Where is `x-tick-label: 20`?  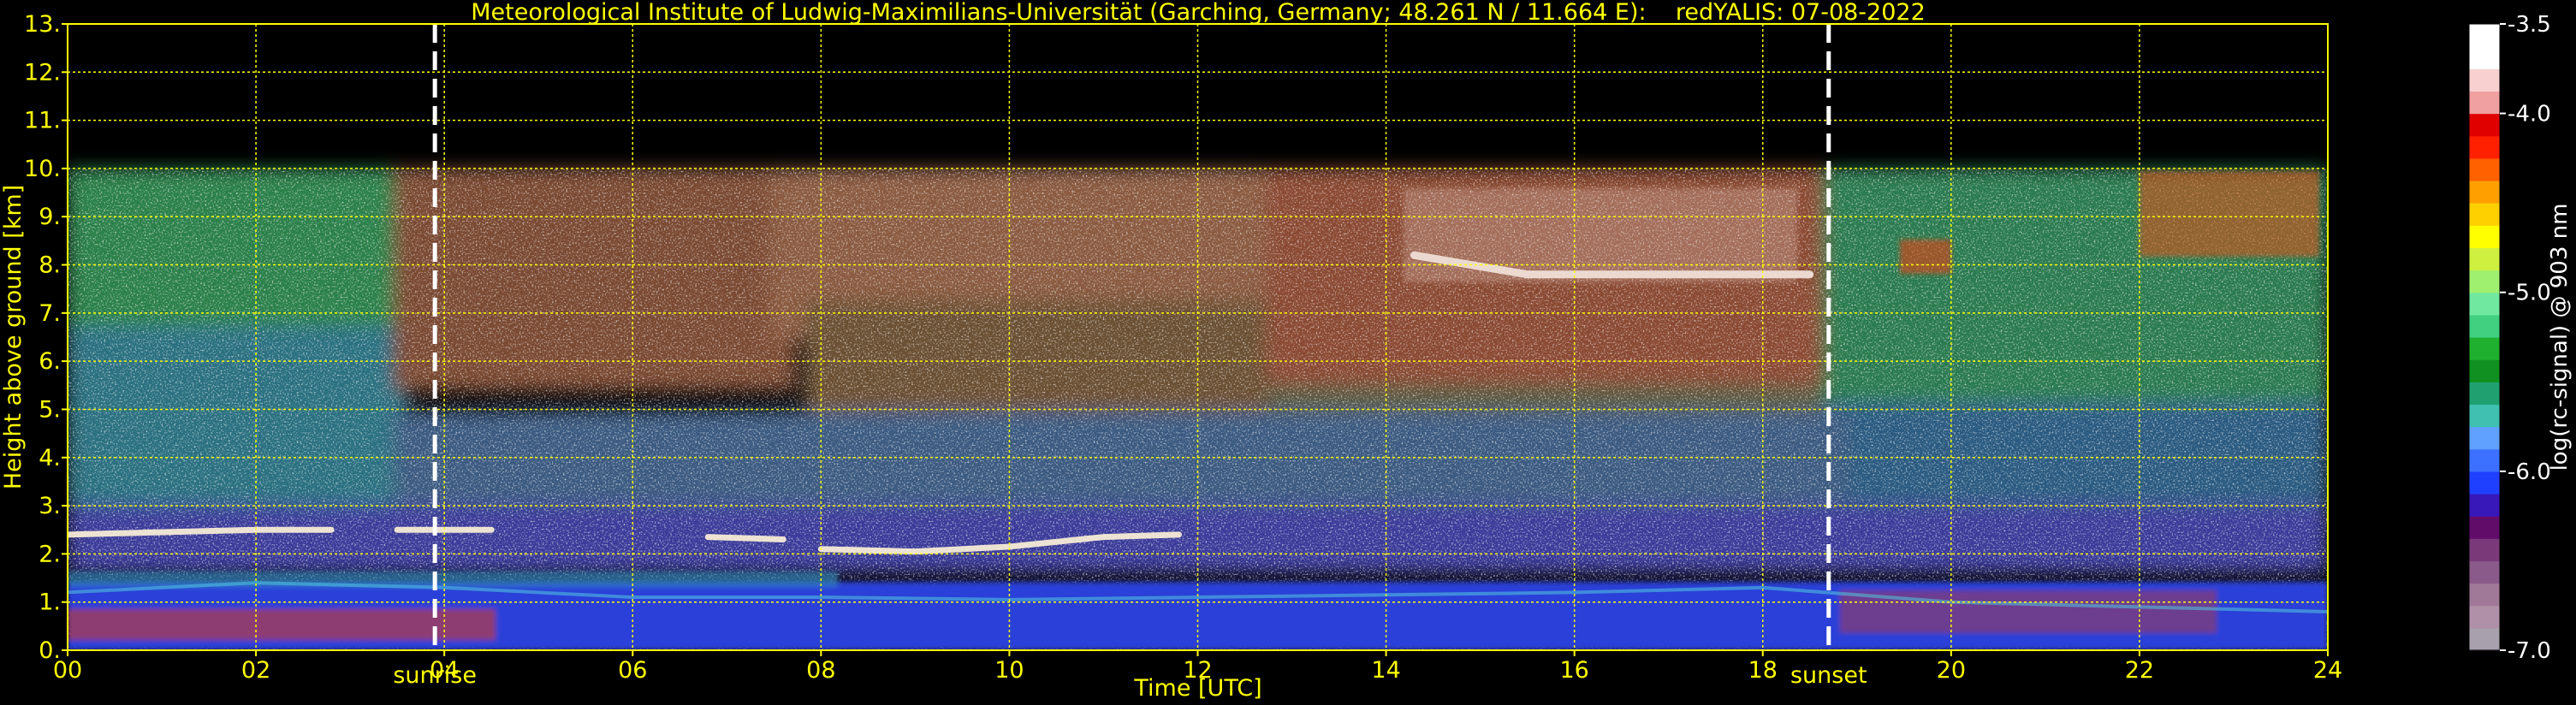
x-tick-label: 20 is located at coordinates (1951, 670).